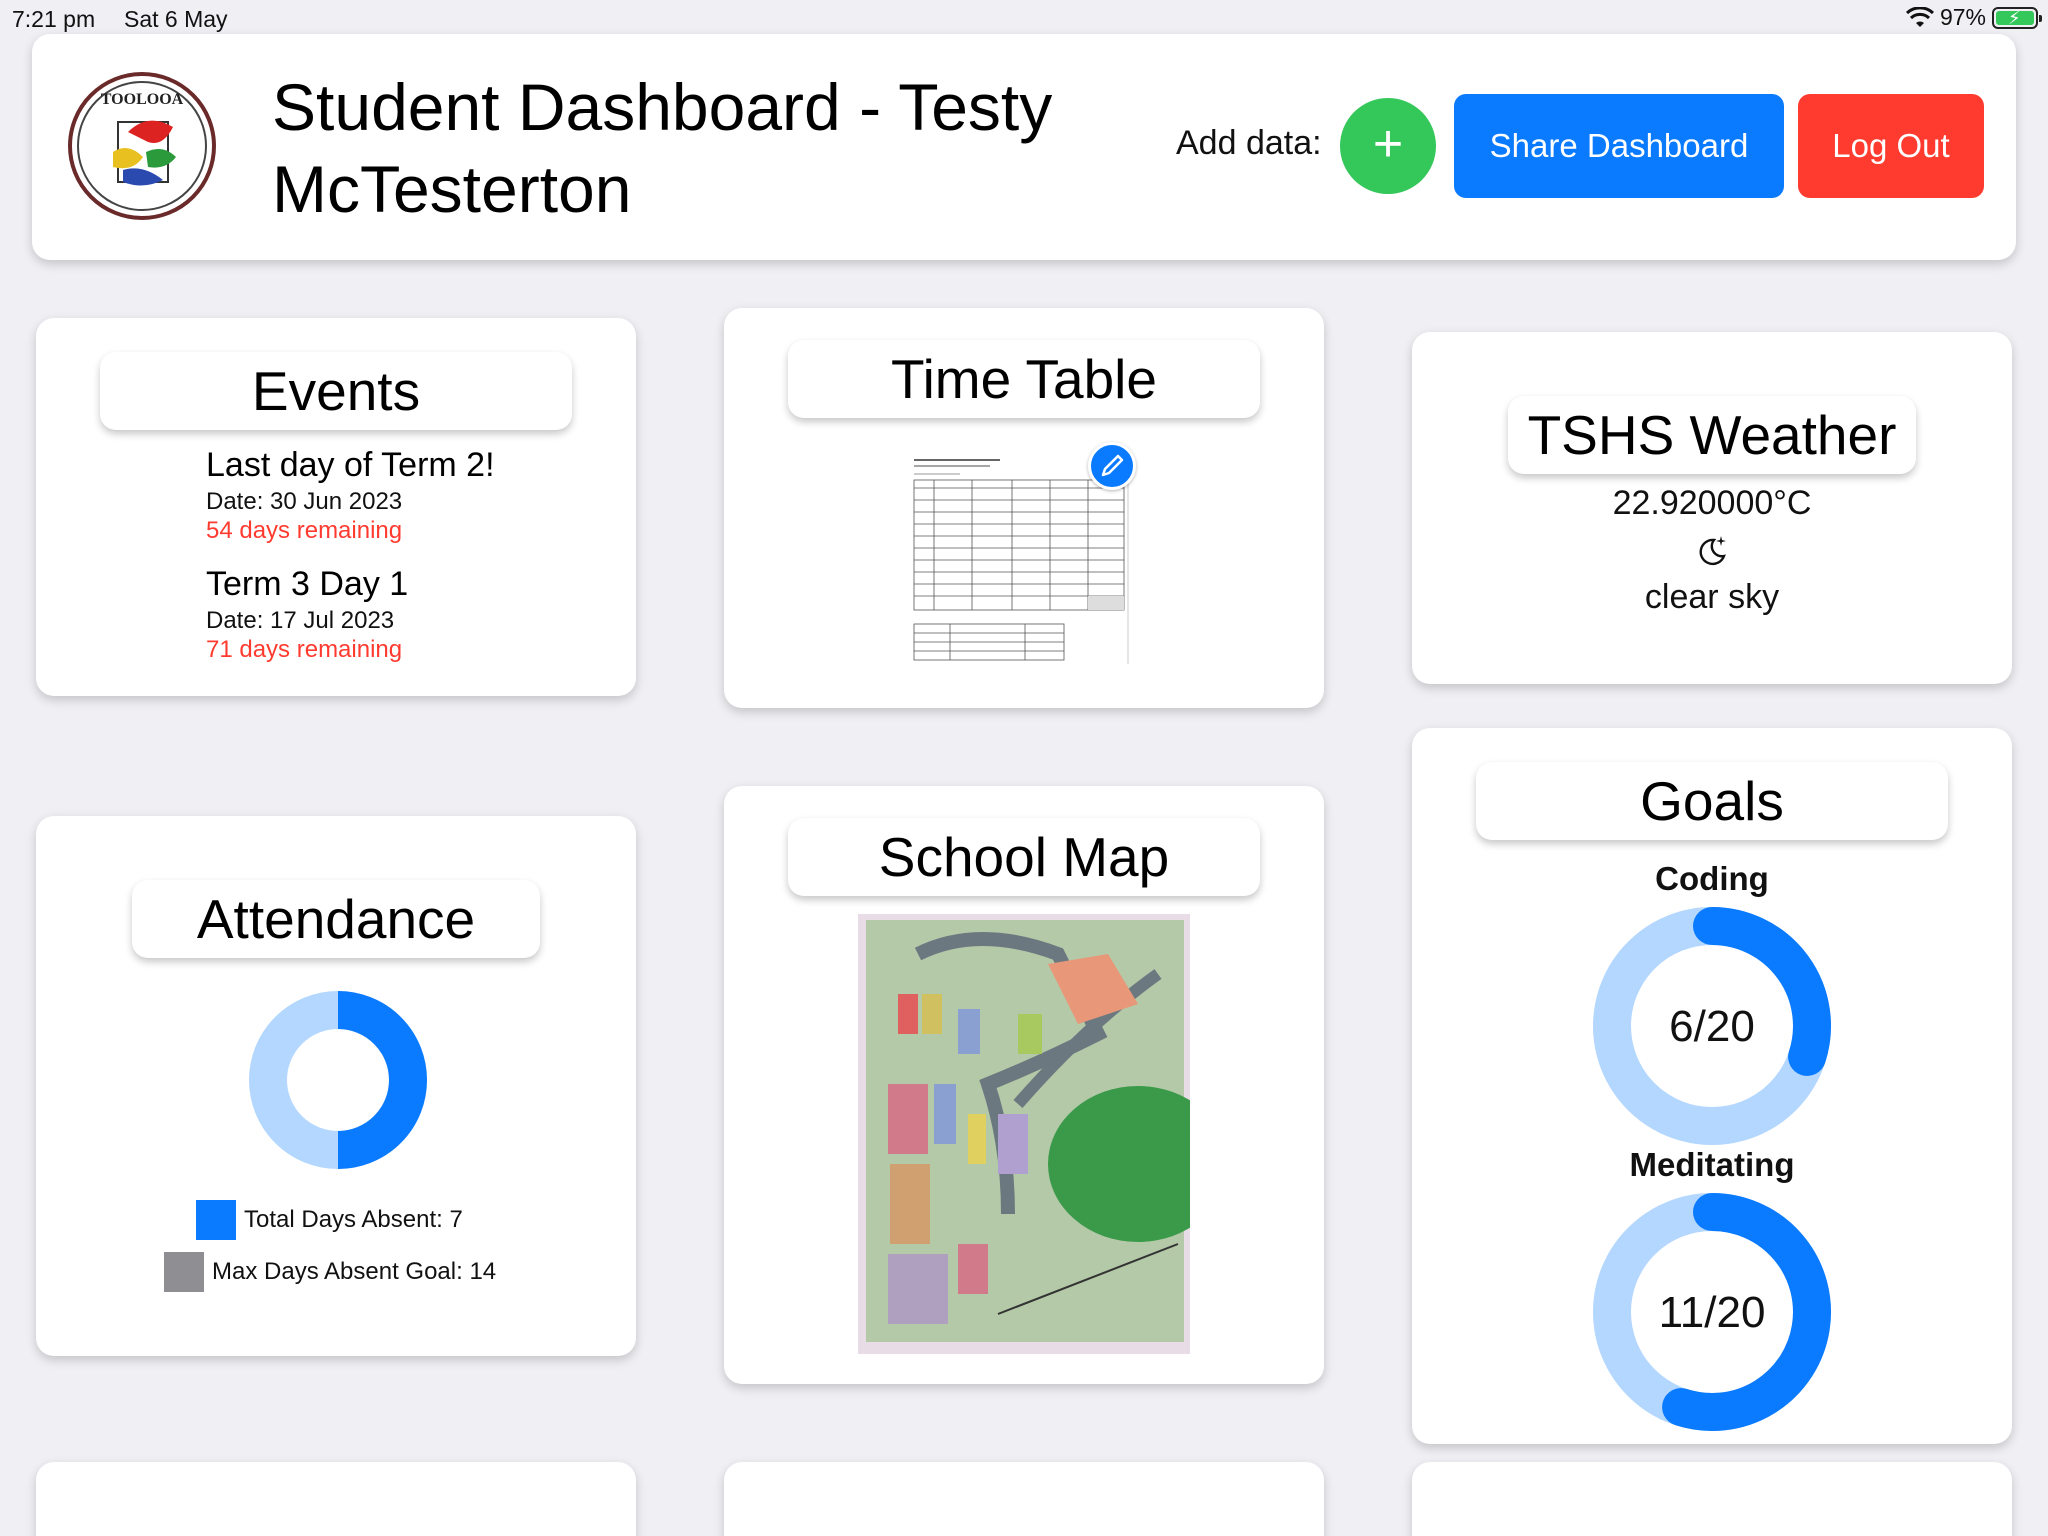 The image size is (2048, 1536). Describe the element at coordinates (1712, 1164) in the screenshot. I see `goal-name: Meditating` at that location.